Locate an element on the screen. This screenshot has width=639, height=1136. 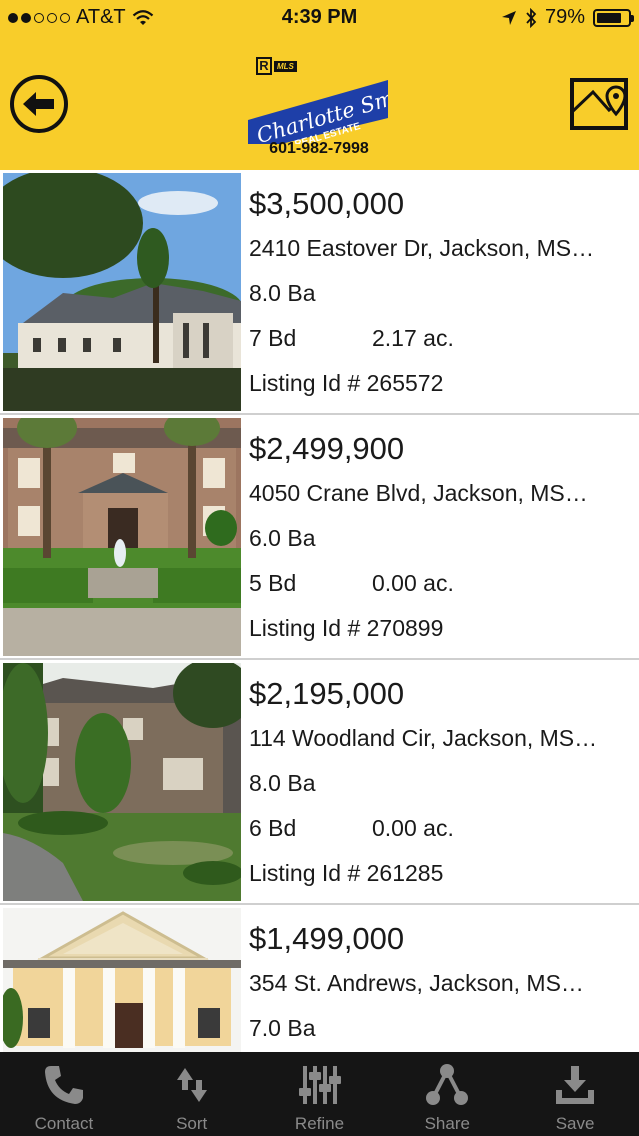
status-right: 79% is located at coordinates (567, 17).